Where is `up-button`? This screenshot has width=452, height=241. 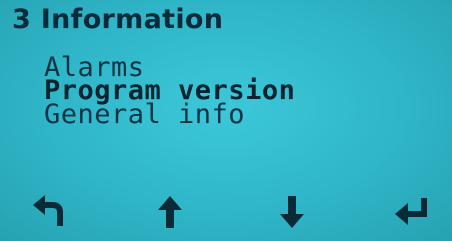
up-button is located at coordinates (170, 212).